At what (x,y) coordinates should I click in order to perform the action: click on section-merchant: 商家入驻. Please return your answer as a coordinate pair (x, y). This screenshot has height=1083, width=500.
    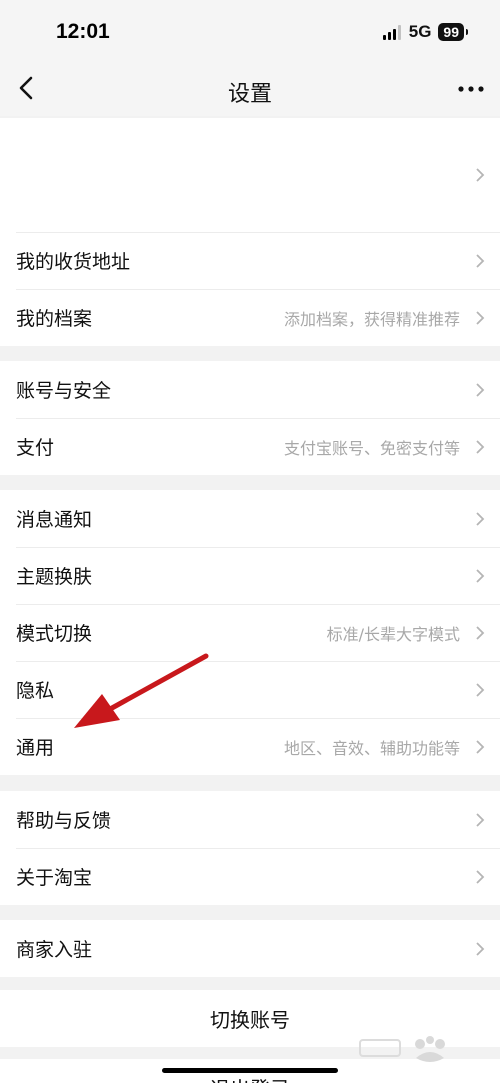
    Looking at the image, I should click on (250, 948).